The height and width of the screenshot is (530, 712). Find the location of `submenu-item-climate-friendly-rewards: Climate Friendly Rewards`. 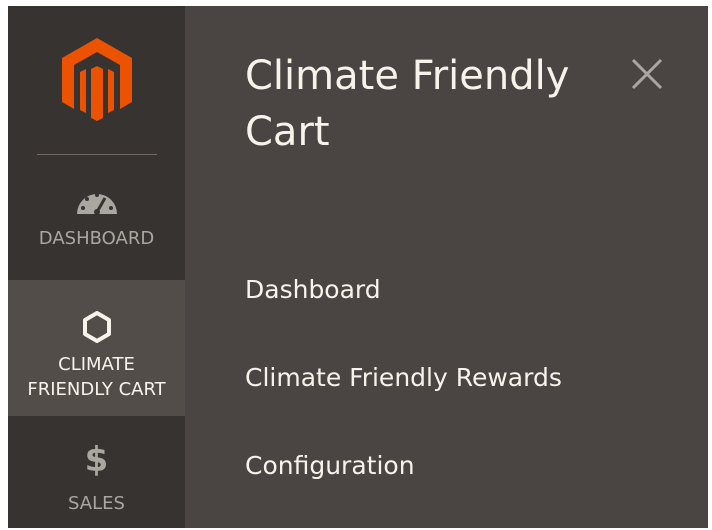

submenu-item-climate-friendly-rewards: Climate Friendly Rewards is located at coordinates (403, 378).